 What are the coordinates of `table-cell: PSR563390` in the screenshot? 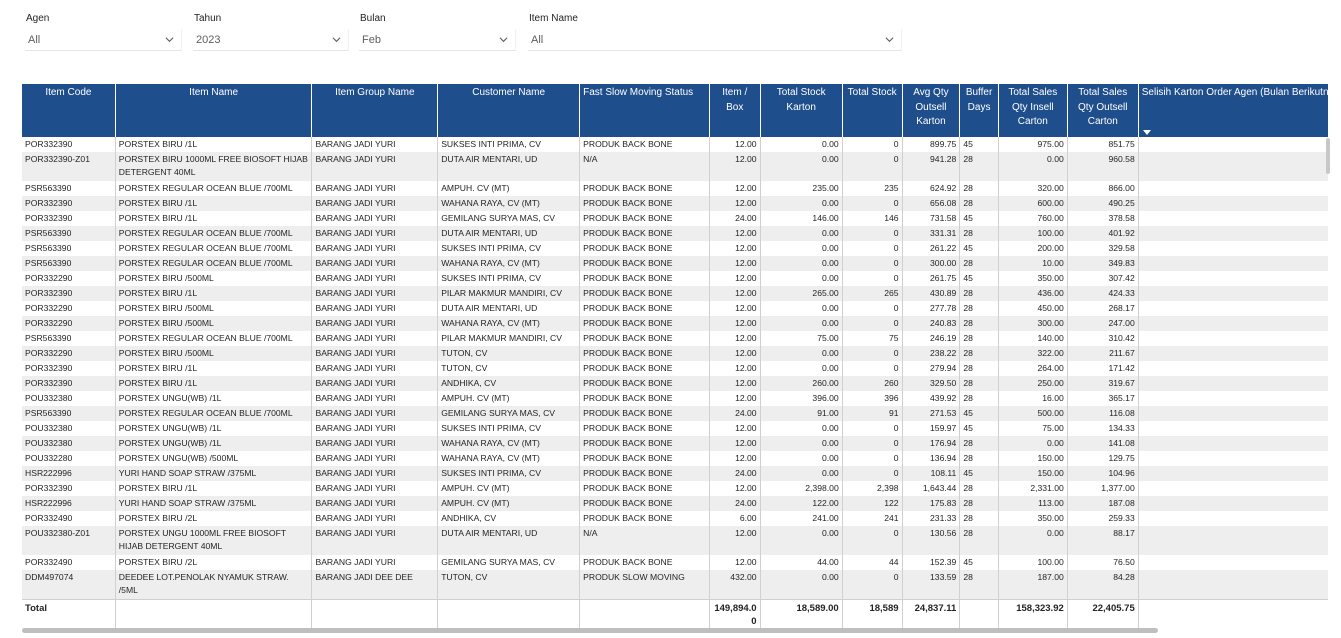 It's located at (69, 188).